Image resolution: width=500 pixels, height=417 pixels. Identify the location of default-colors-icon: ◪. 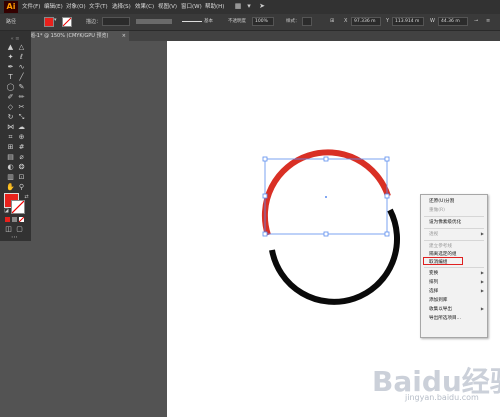
(6, 211).